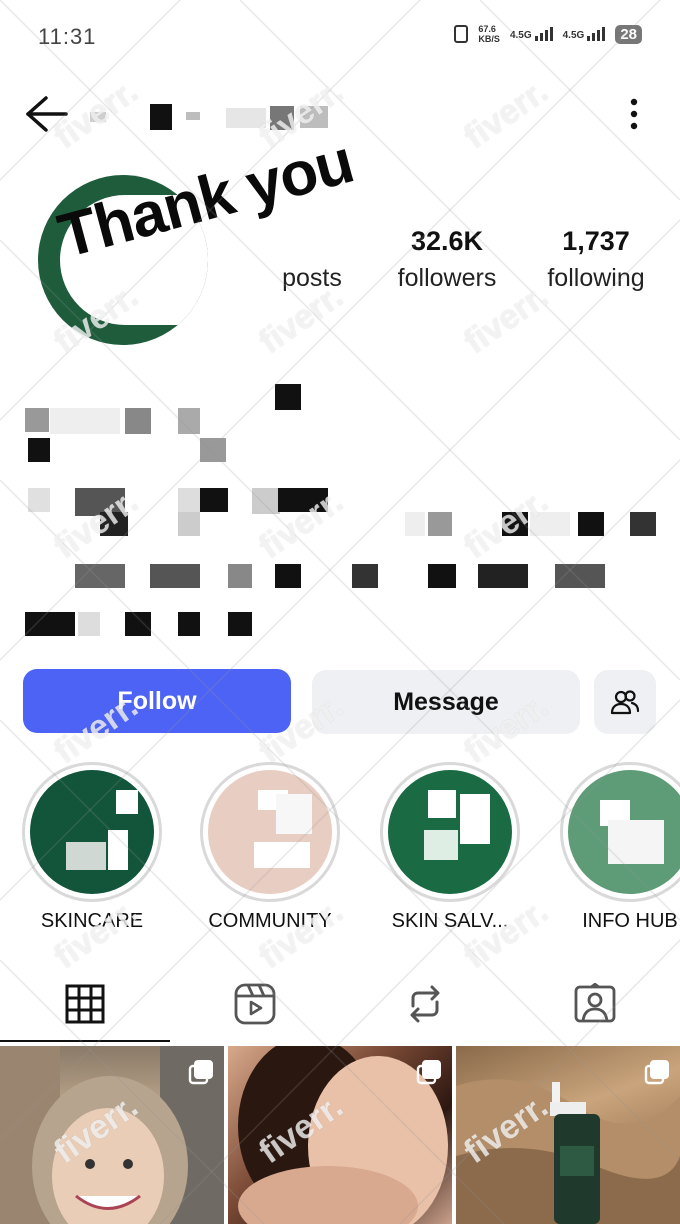 This screenshot has height=1224, width=680. I want to click on tab-reels, so click(255, 1004).